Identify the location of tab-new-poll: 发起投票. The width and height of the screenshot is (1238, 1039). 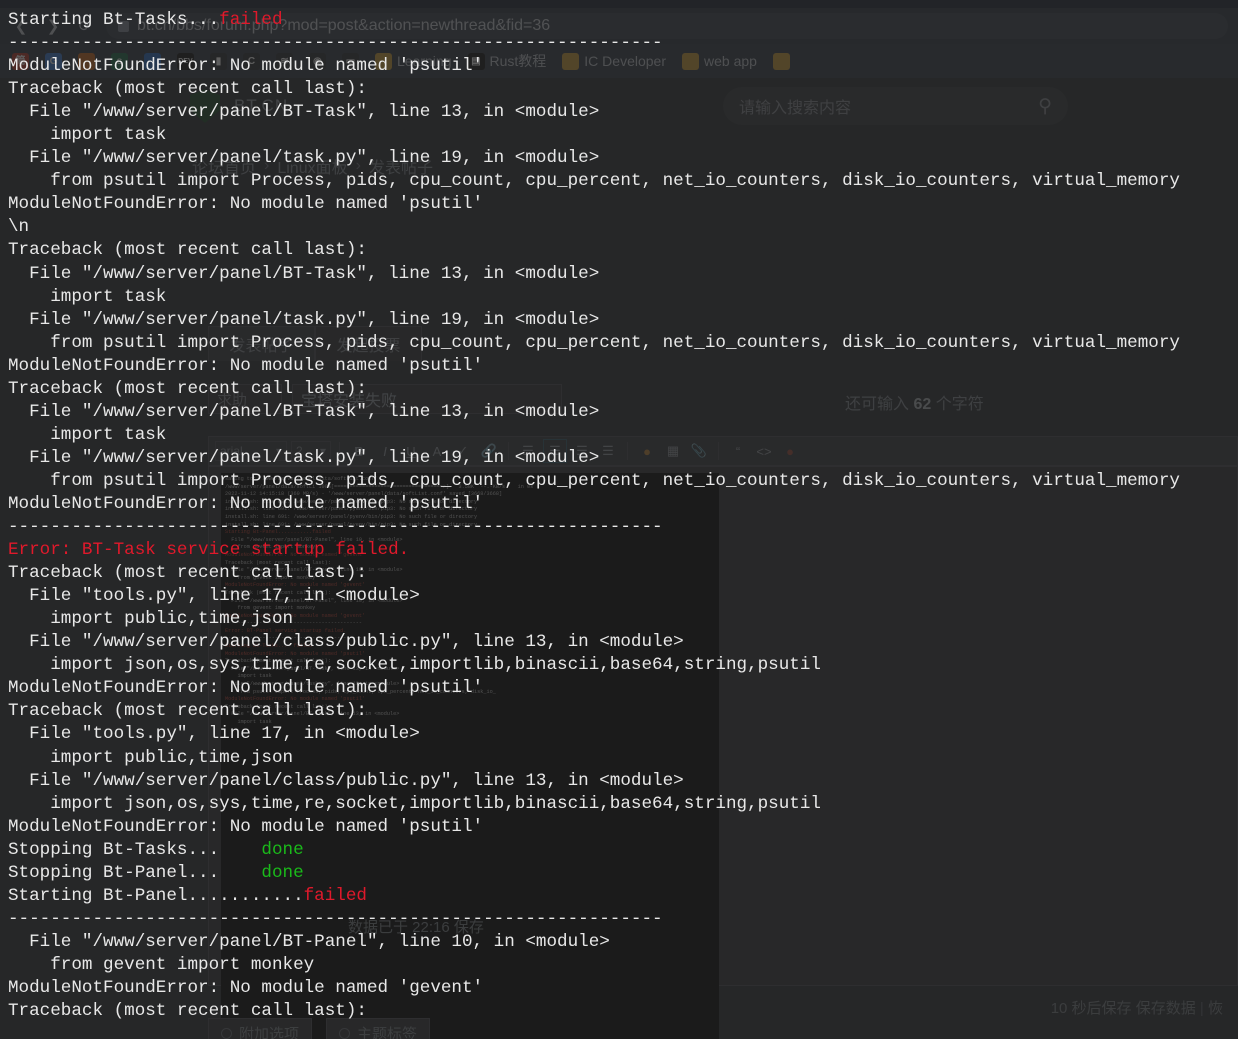
(368, 343).